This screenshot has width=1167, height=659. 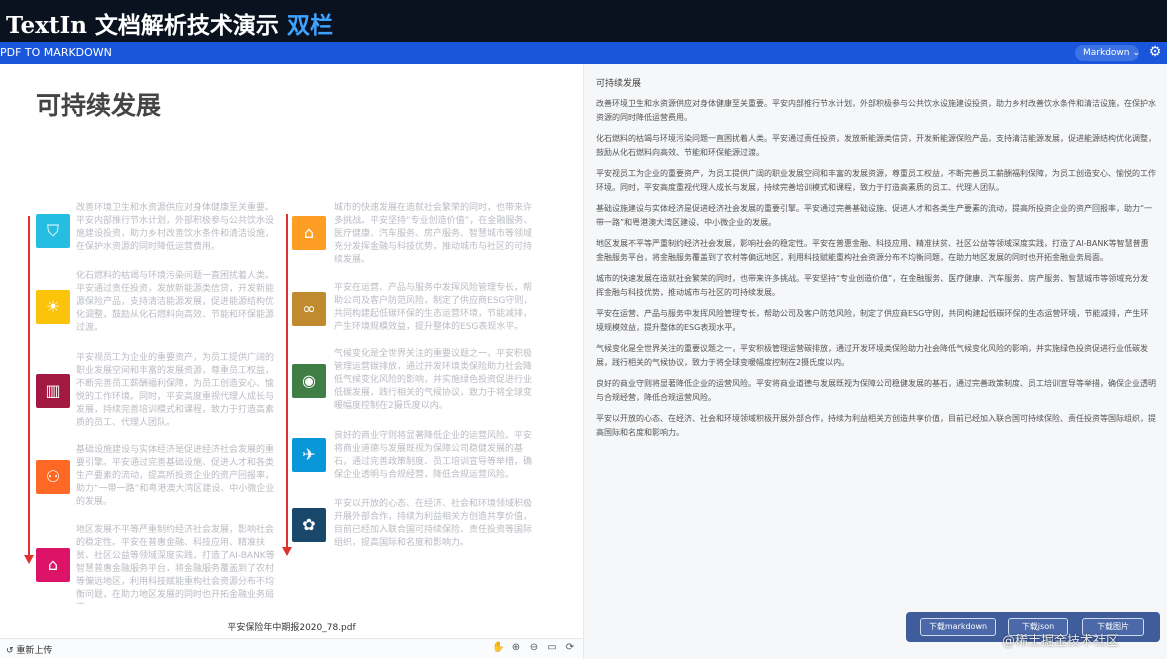 What do you see at coordinates (583, 21) in the screenshot?
I see `demo-banner: TextIn 文档解析技术演示 双栏` at bounding box center [583, 21].